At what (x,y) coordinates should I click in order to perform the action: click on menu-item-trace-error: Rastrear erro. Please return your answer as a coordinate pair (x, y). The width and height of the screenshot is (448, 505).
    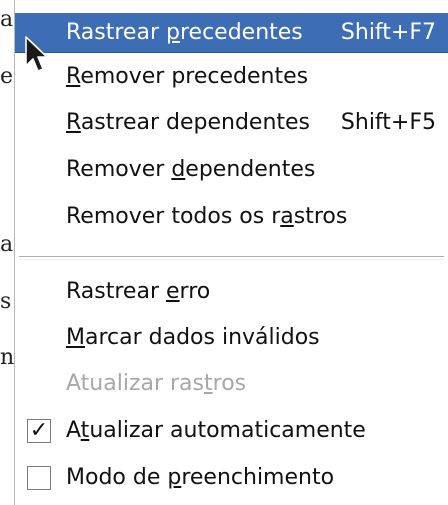
    Looking at the image, I should click on (231, 292).